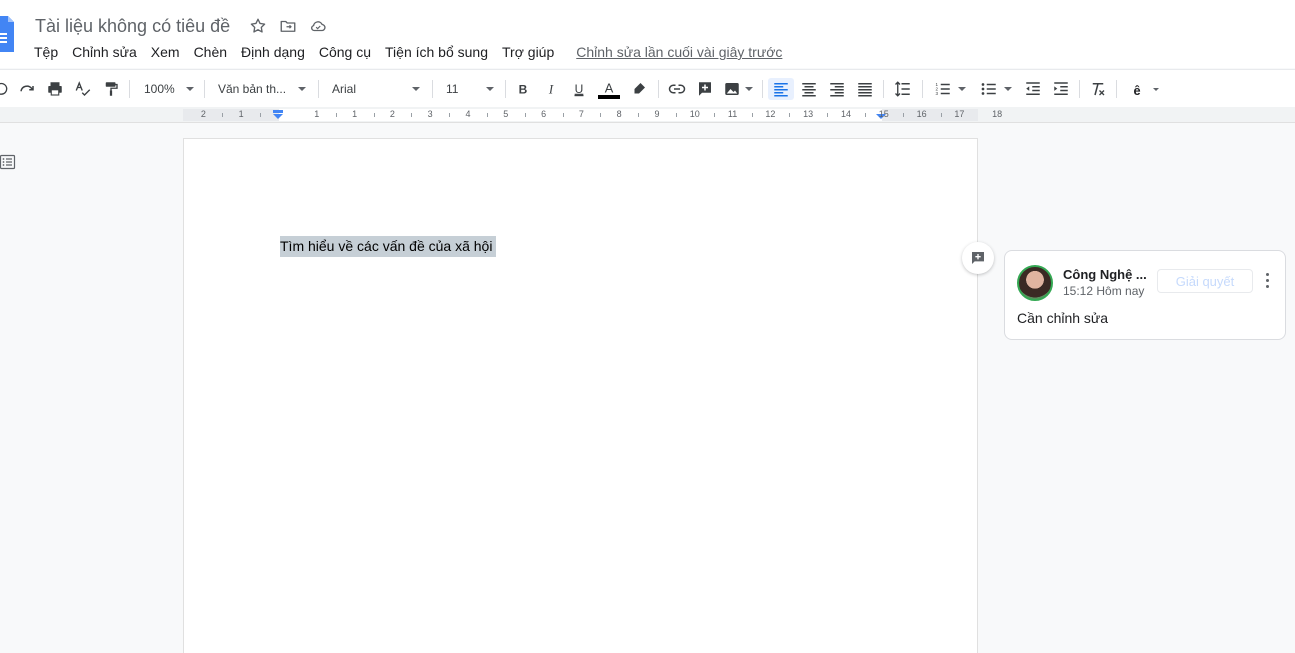 This screenshot has height=653, width=1295. Describe the element at coordinates (694, 114) in the screenshot. I see `ruler-label: 10` at that location.